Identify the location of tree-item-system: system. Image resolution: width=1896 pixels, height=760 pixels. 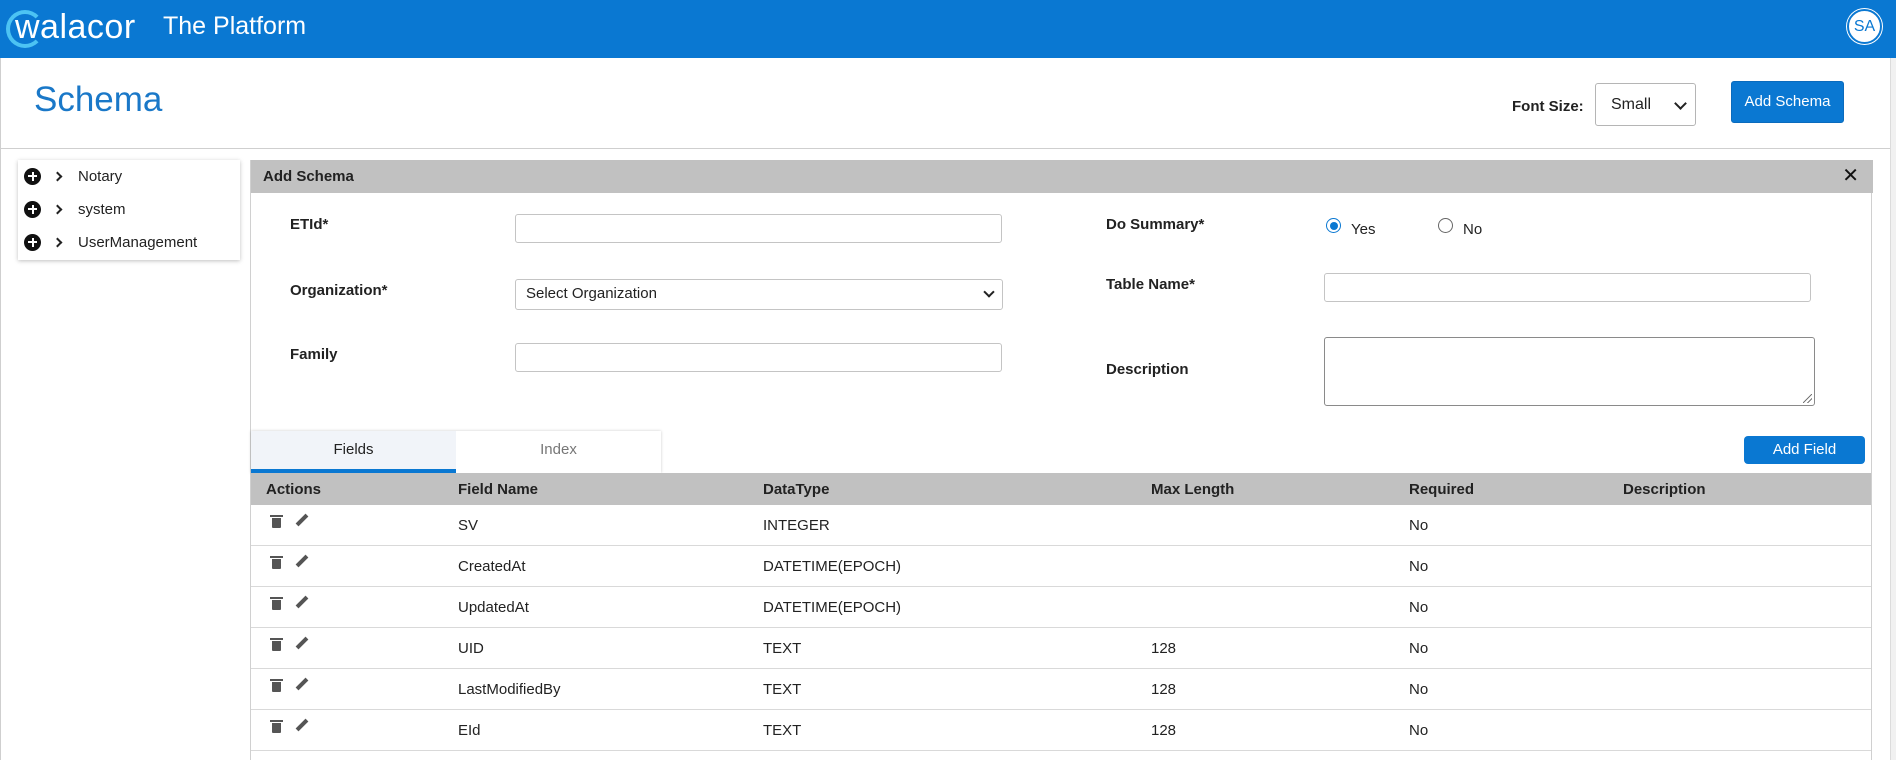
(129, 209).